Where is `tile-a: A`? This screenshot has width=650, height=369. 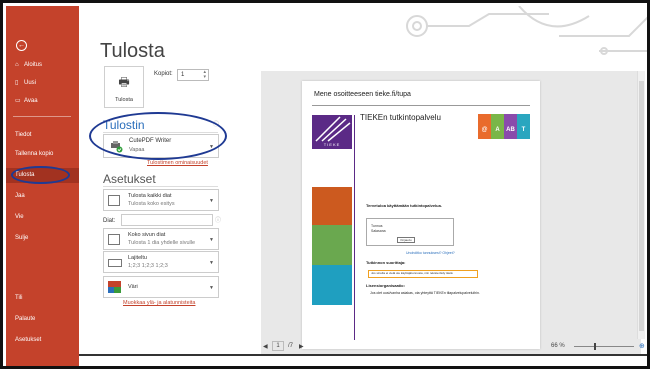 tile-a: A is located at coordinates (497, 126).